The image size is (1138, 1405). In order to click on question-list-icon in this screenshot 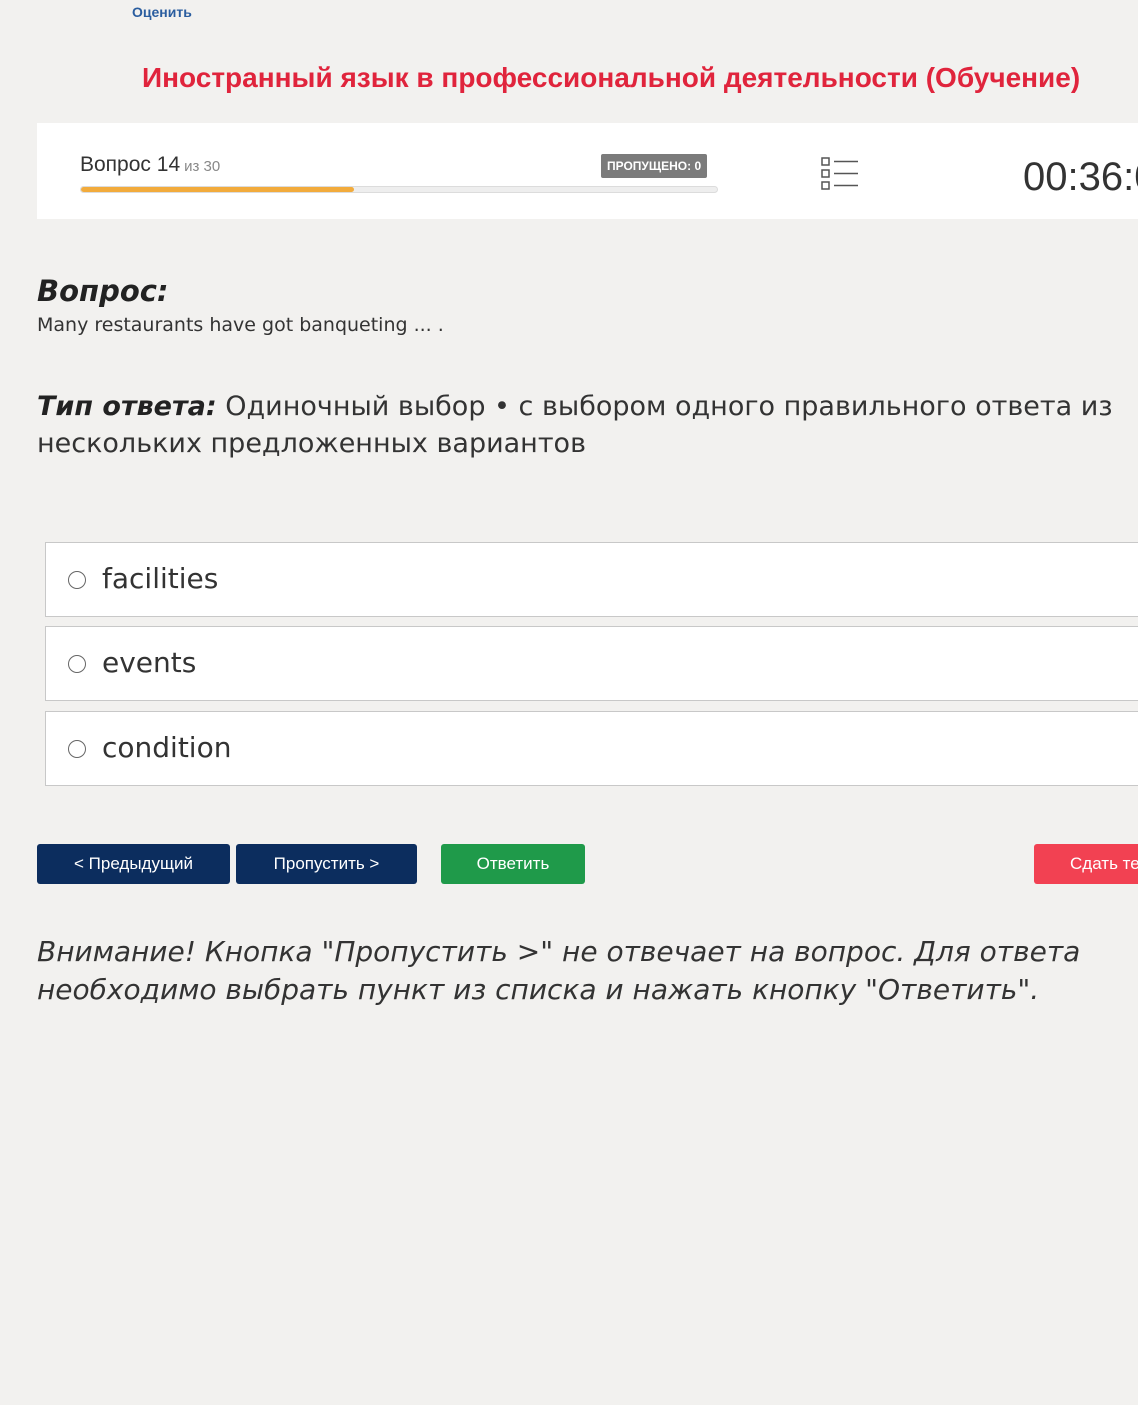, I will do `click(840, 174)`.